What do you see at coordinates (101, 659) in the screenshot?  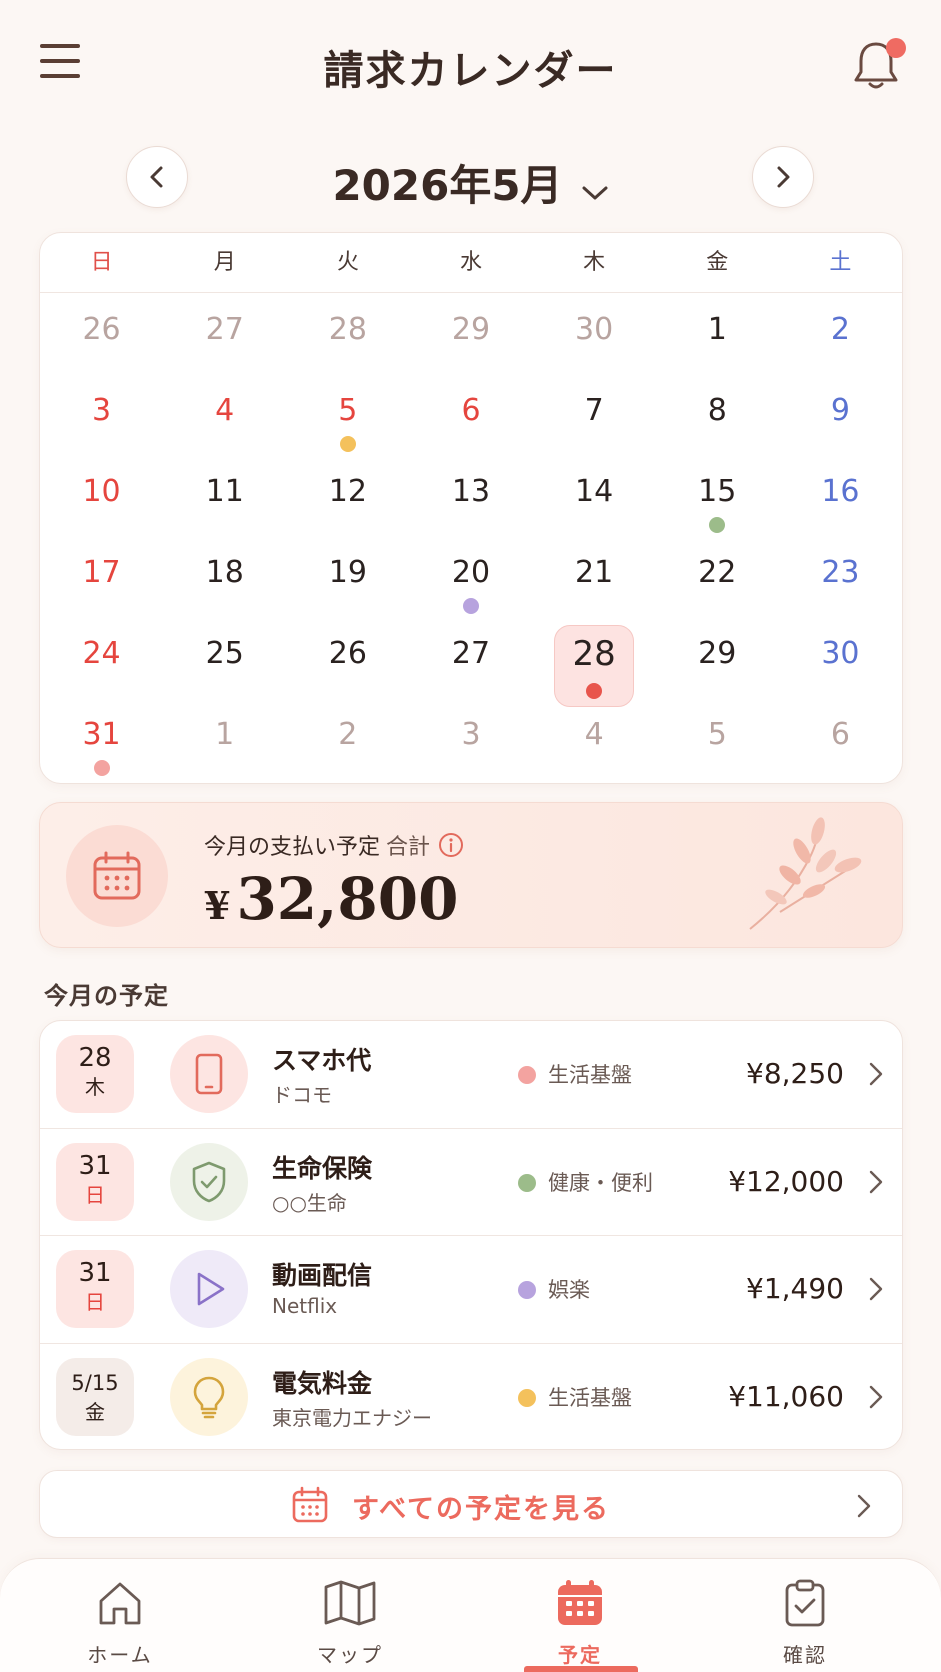 I see `calendar-day: 24` at bounding box center [101, 659].